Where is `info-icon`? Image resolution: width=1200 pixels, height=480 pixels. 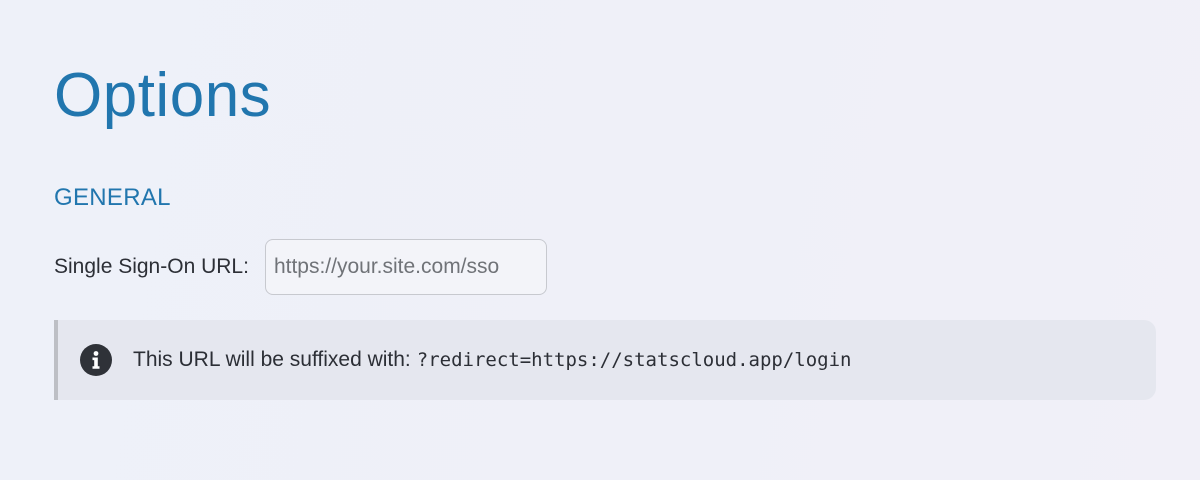 info-icon is located at coordinates (96, 360).